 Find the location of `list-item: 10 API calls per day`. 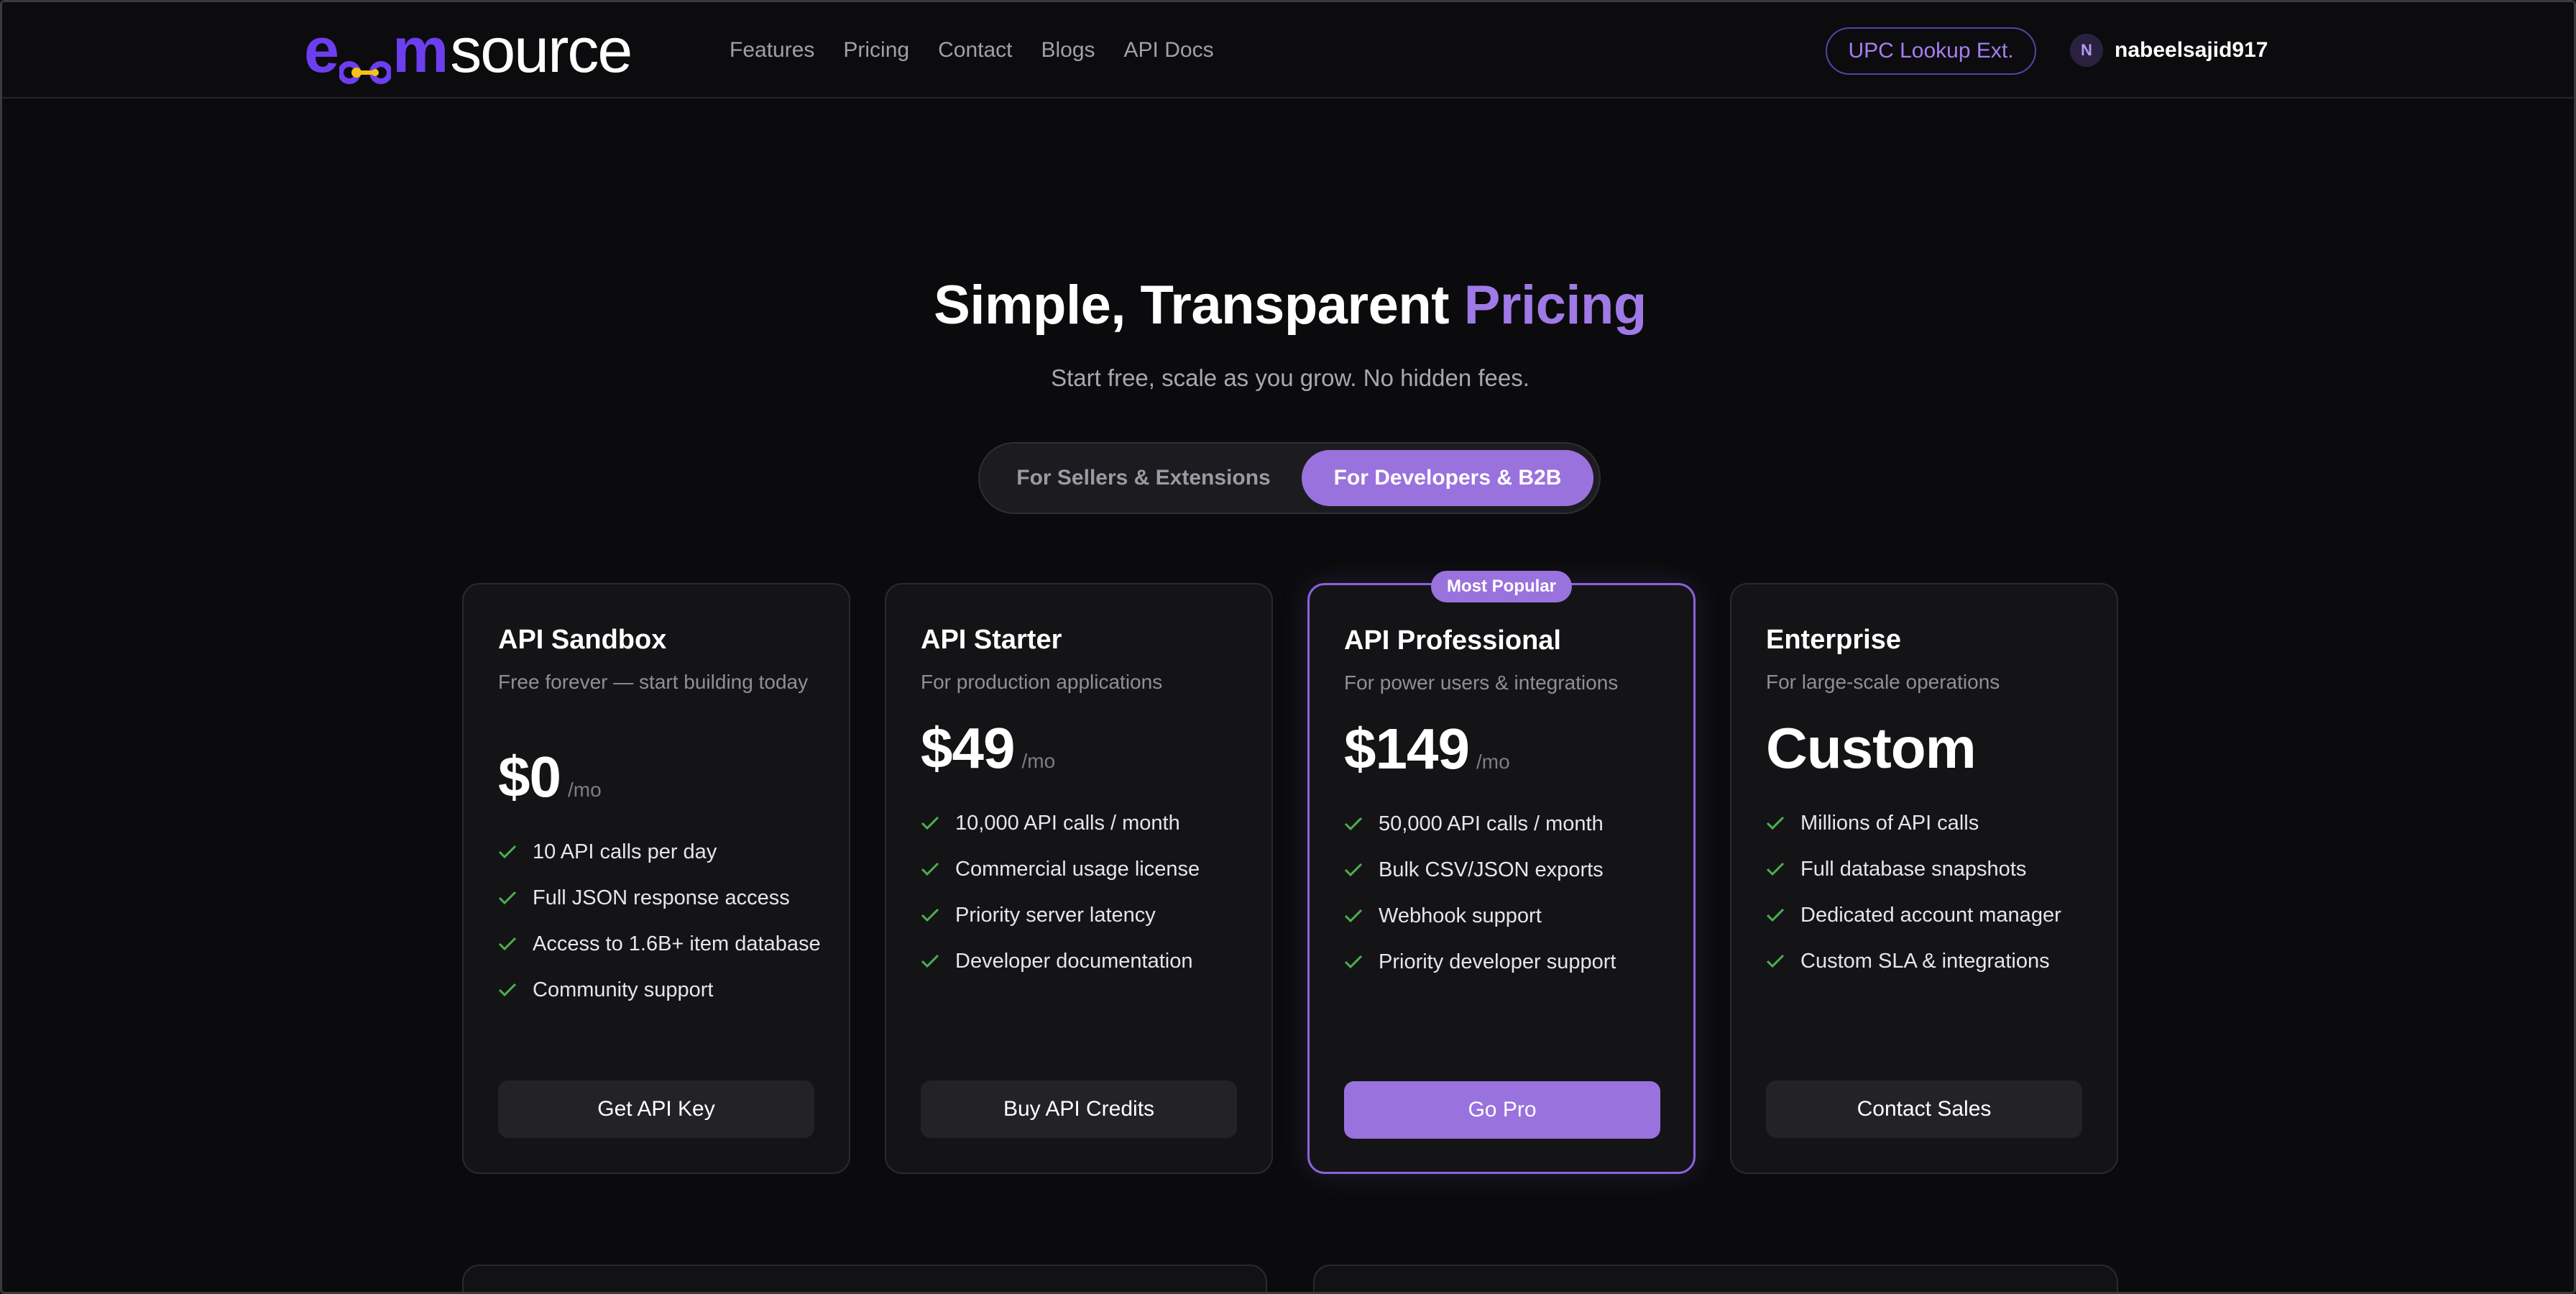

list-item: 10 API calls per day is located at coordinates (660, 852).